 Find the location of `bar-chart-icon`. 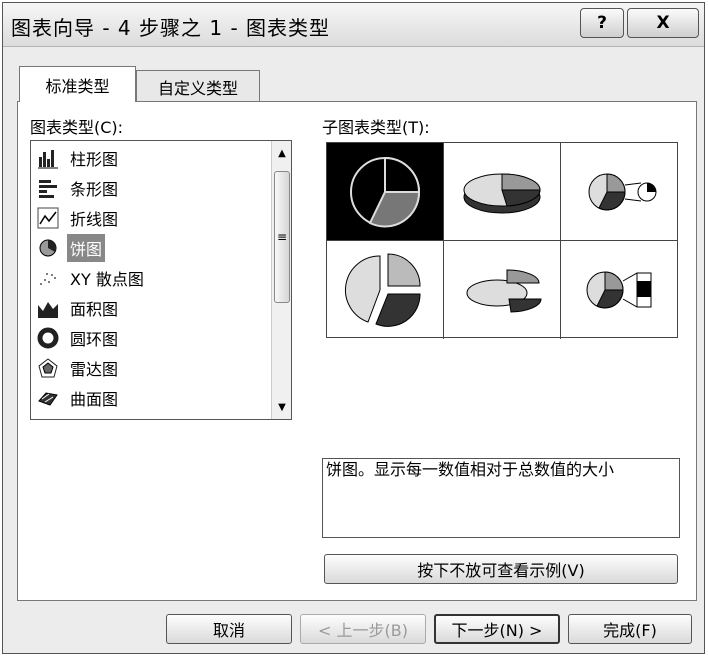

bar-chart-icon is located at coordinates (48, 189).